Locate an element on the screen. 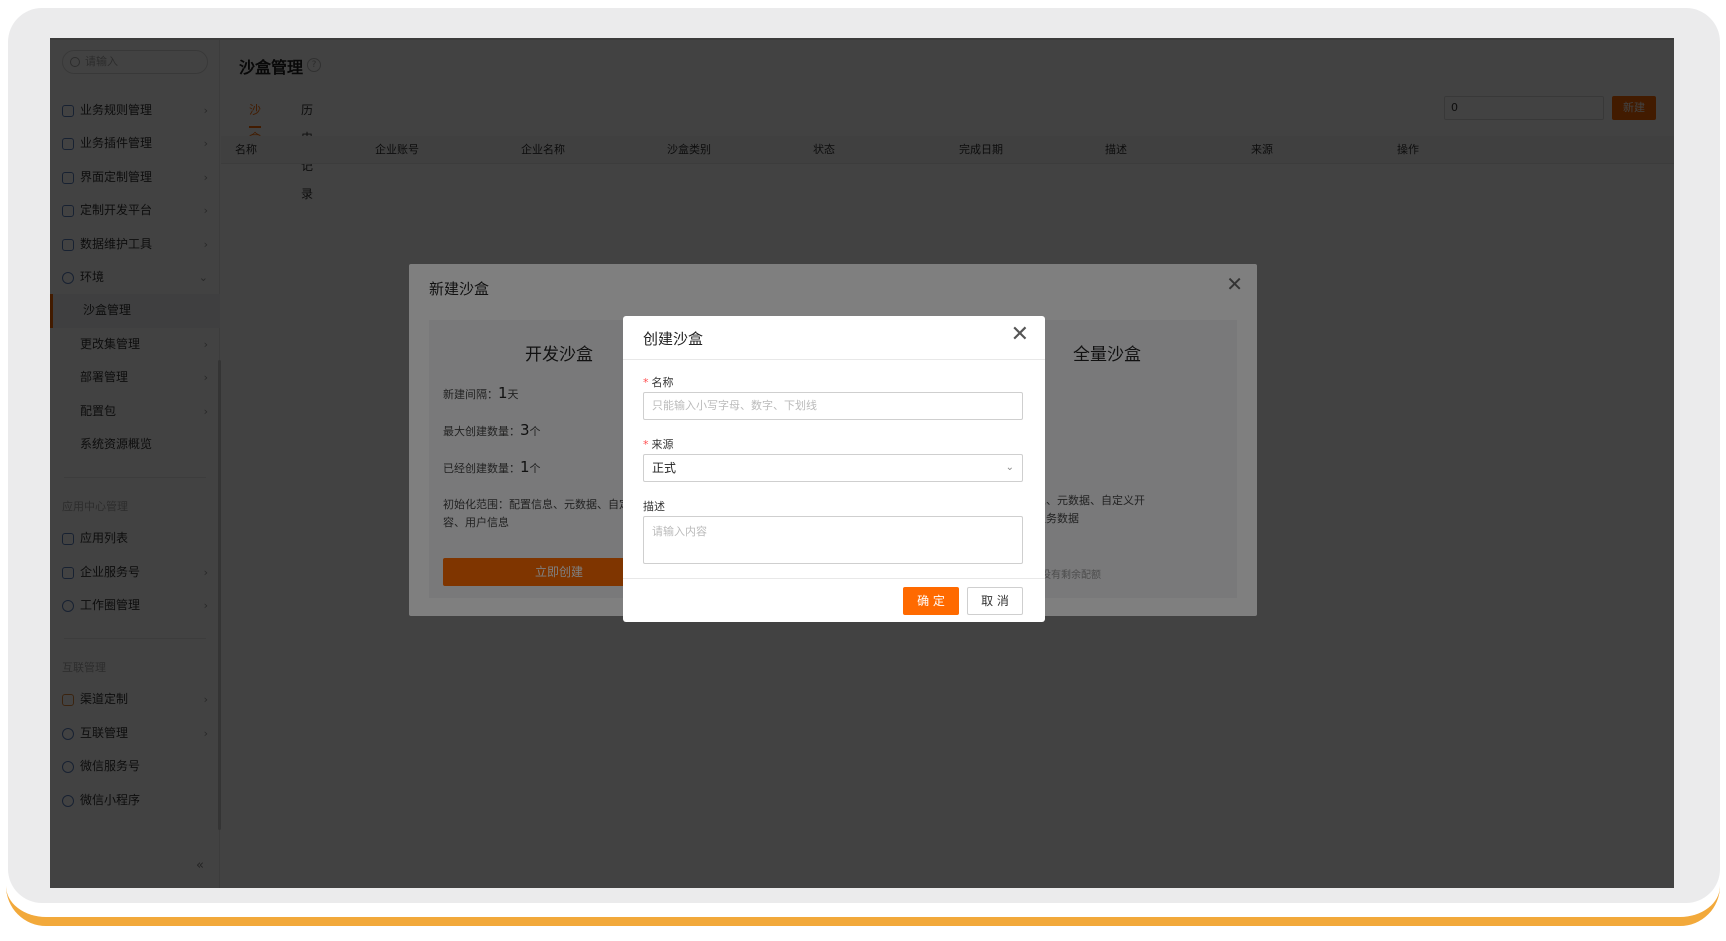  description-label: 描述 is located at coordinates (654, 506).